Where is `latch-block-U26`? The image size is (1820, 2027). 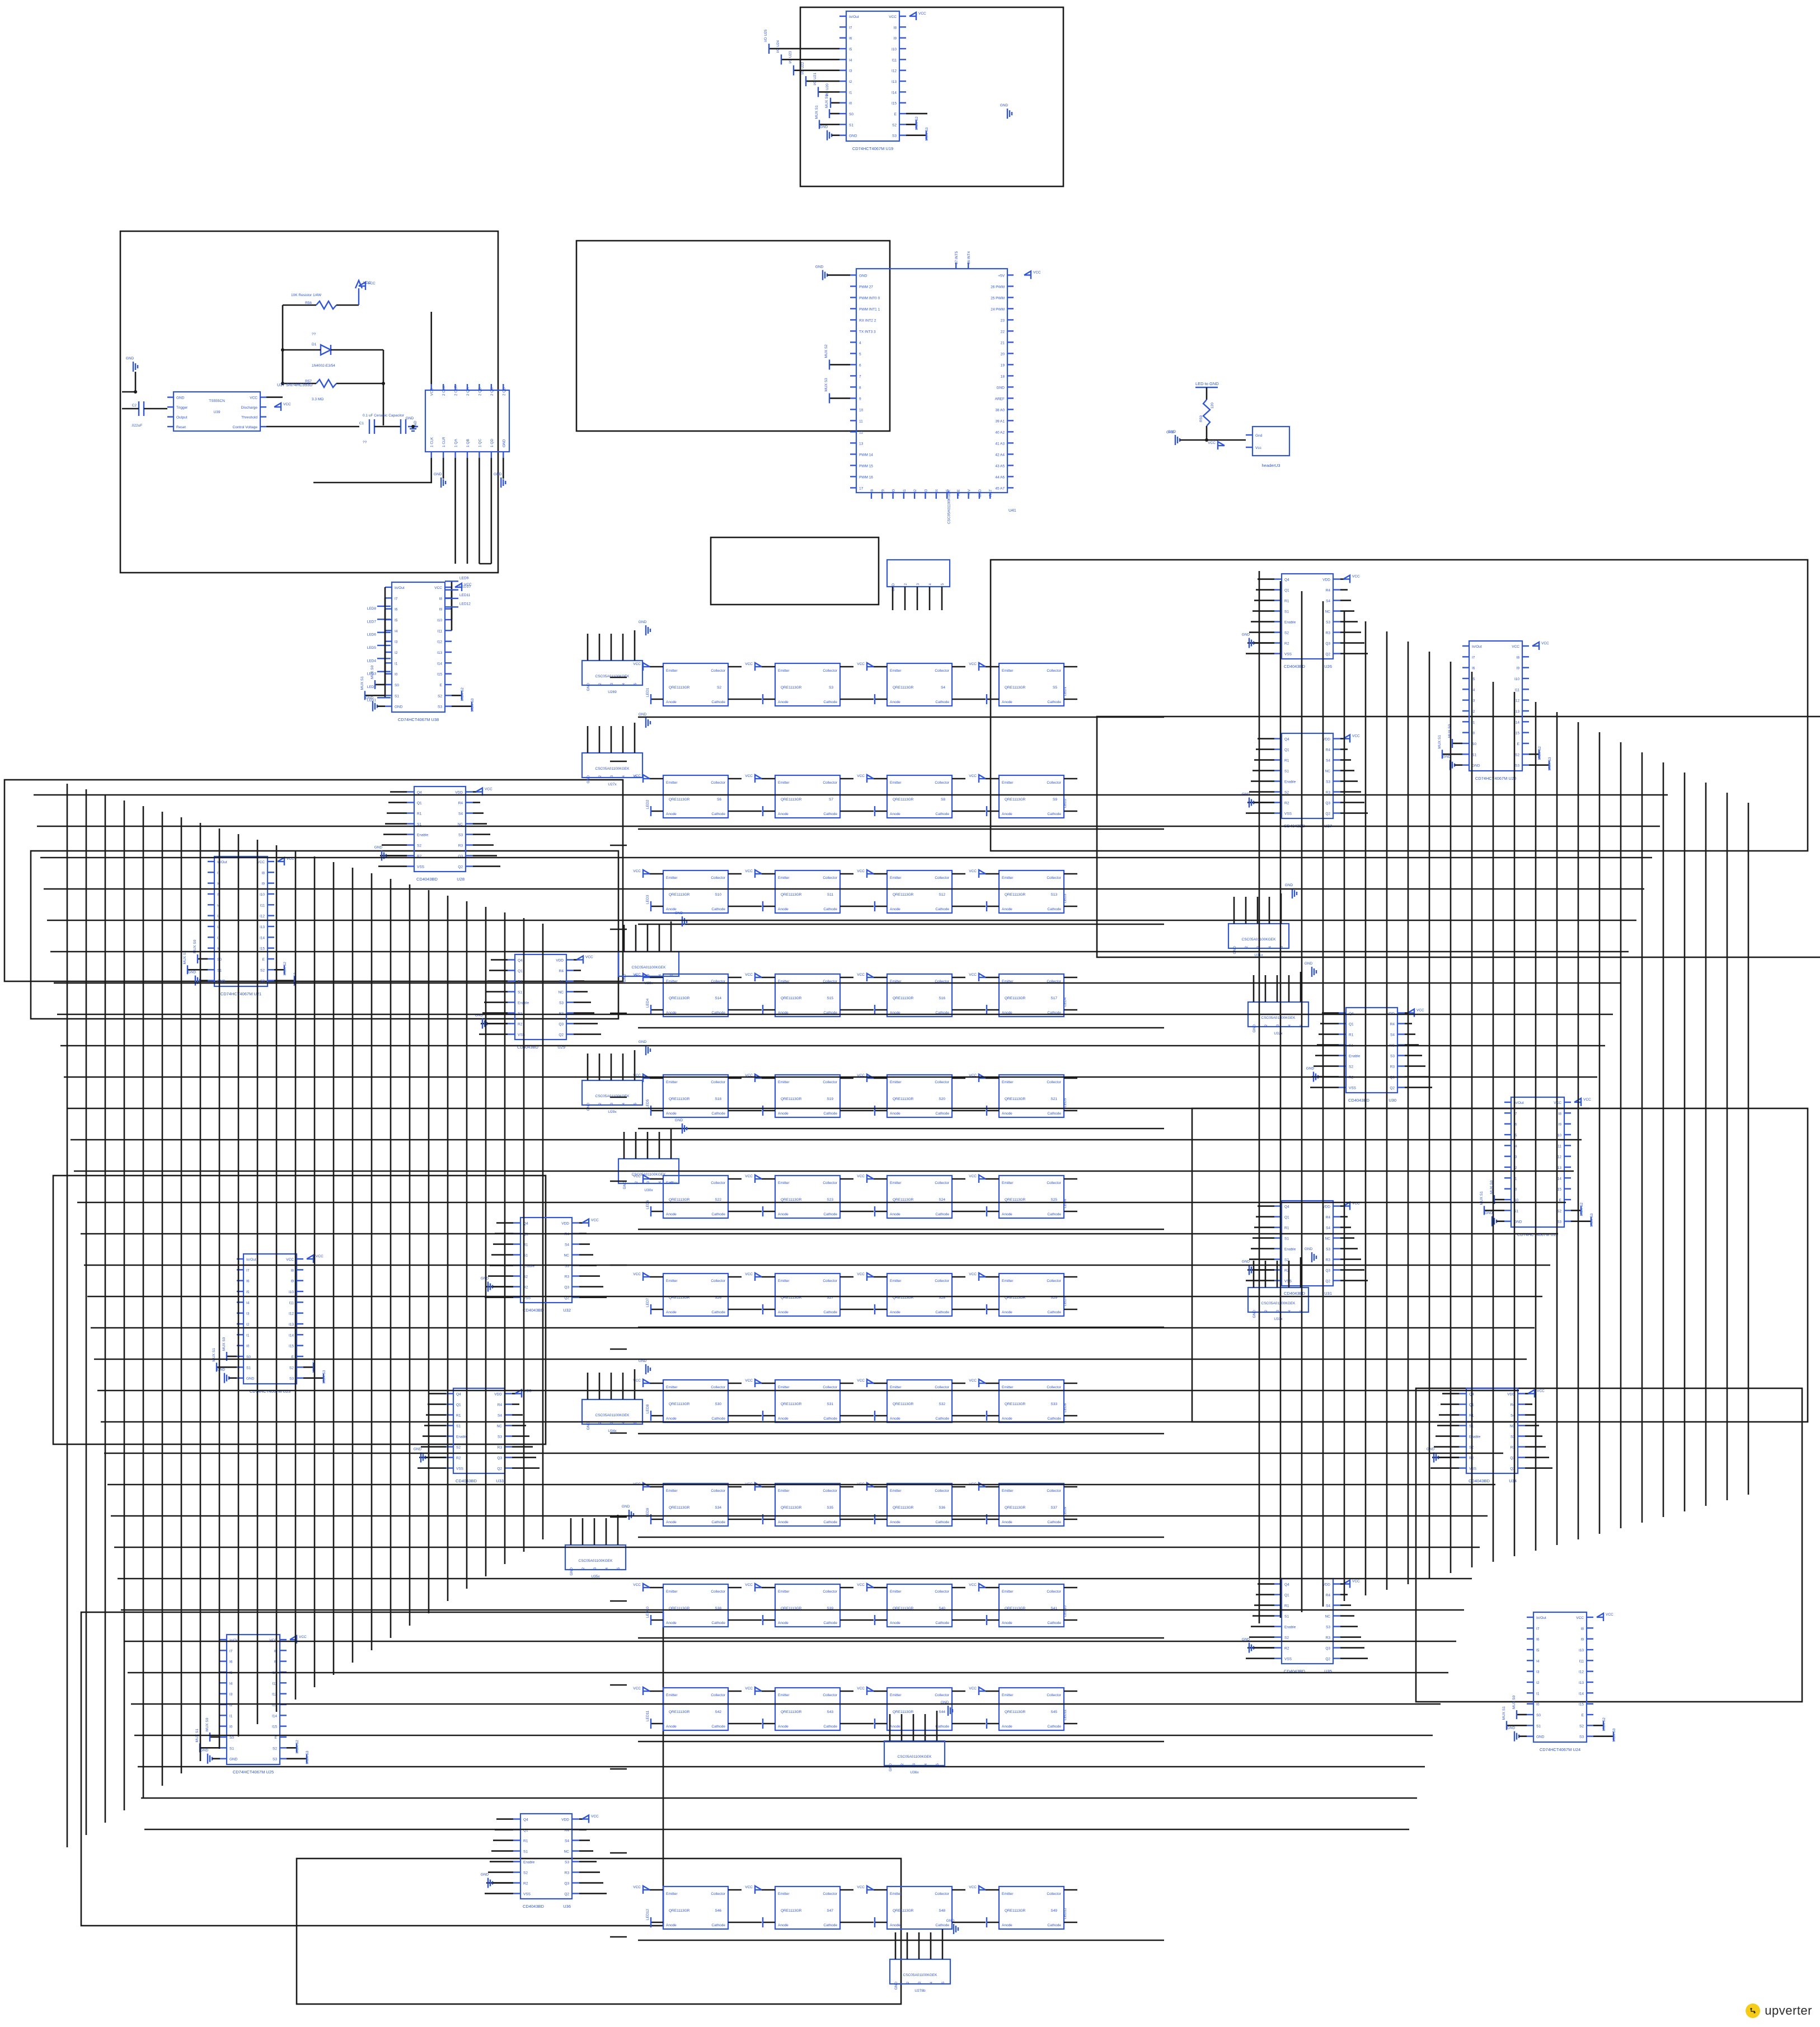
latch-block-U26 is located at coordinates (1307, 616).